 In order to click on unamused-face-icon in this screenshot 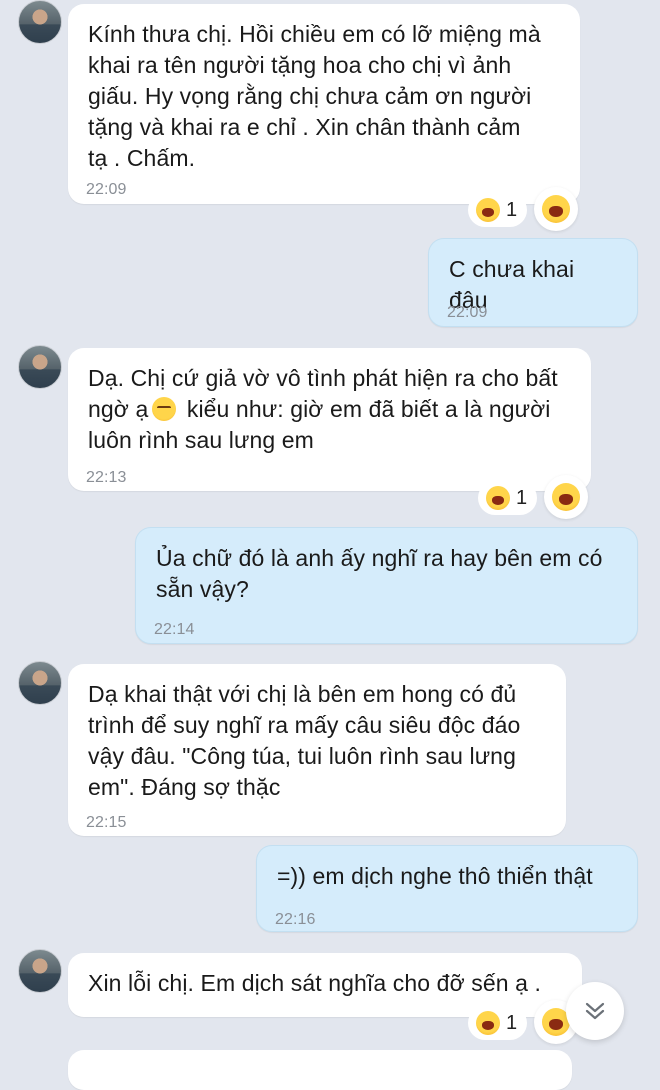, I will do `click(164, 409)`.